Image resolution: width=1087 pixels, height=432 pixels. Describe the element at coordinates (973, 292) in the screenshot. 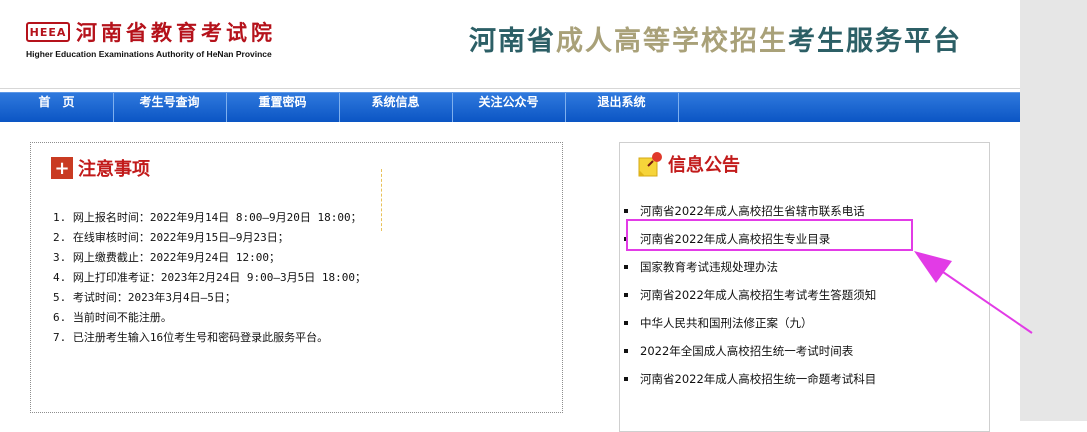

I see `annotation-arrow-icon` at that location.